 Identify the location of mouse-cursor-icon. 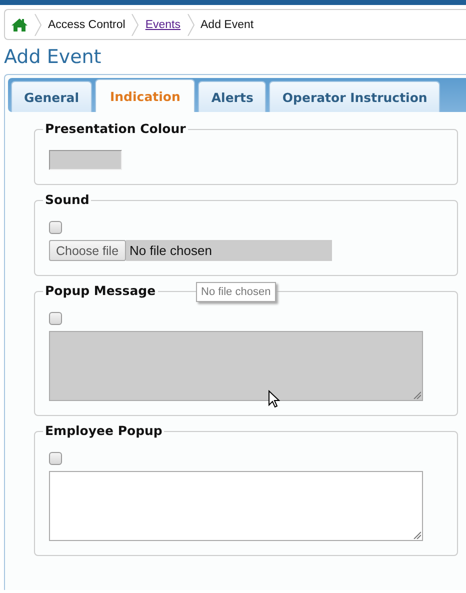
(274, 399).